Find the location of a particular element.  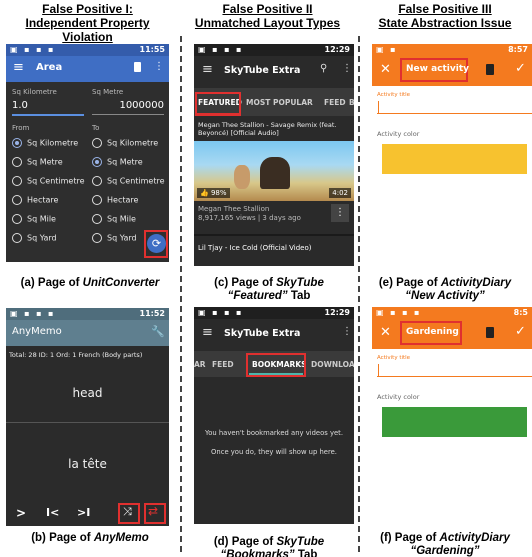

caption-e: (e) Page of ActivityDiary “New Activity” is located at coordinates (445, 289).